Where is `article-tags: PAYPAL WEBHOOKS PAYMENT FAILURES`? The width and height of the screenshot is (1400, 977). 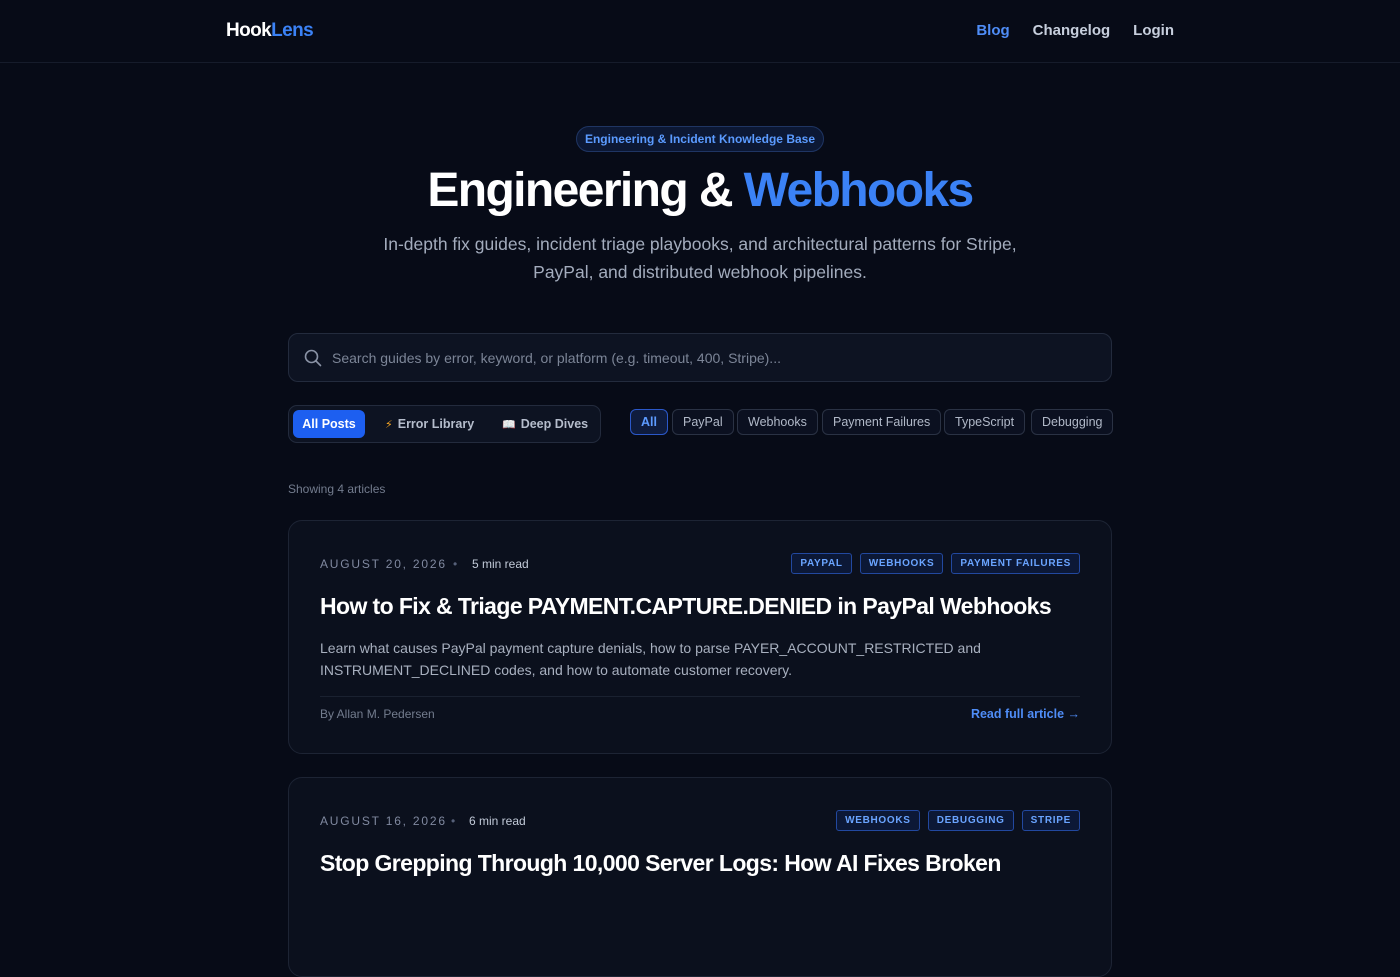
article-tags: PAYPAL WEBHOOKS PAYMENT FAILURES is located at coordinates (935, 563).